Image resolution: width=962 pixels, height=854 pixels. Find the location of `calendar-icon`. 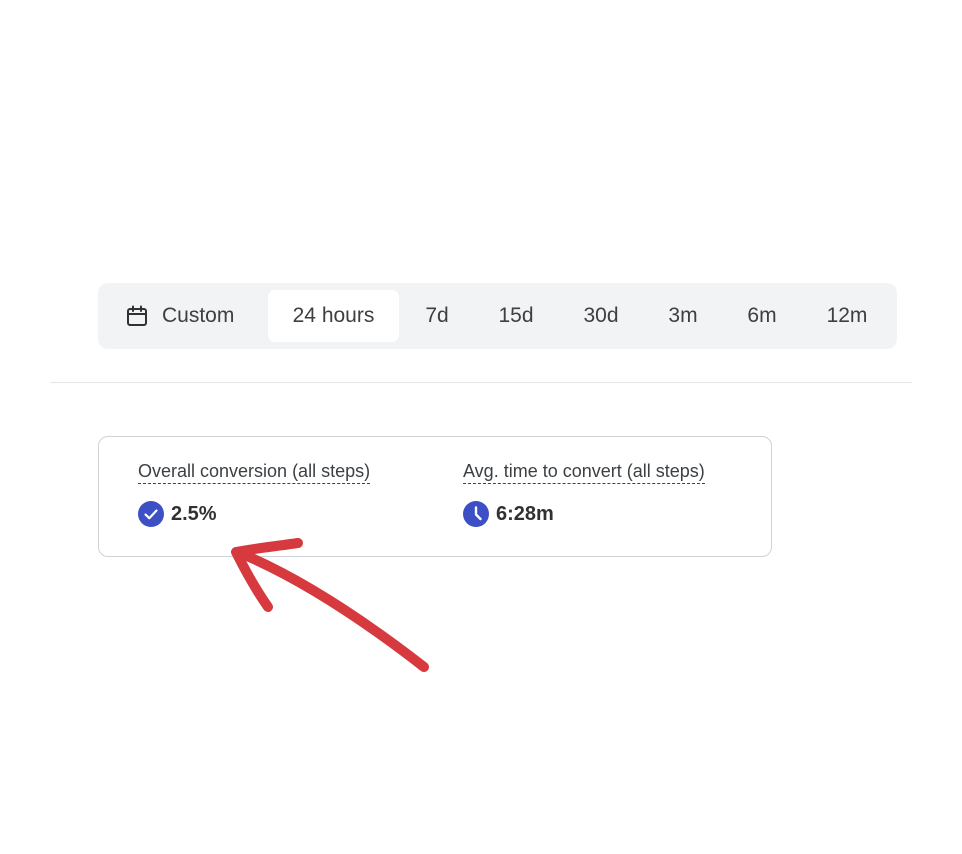

calendar-icon is located at coordinates (137, 315).